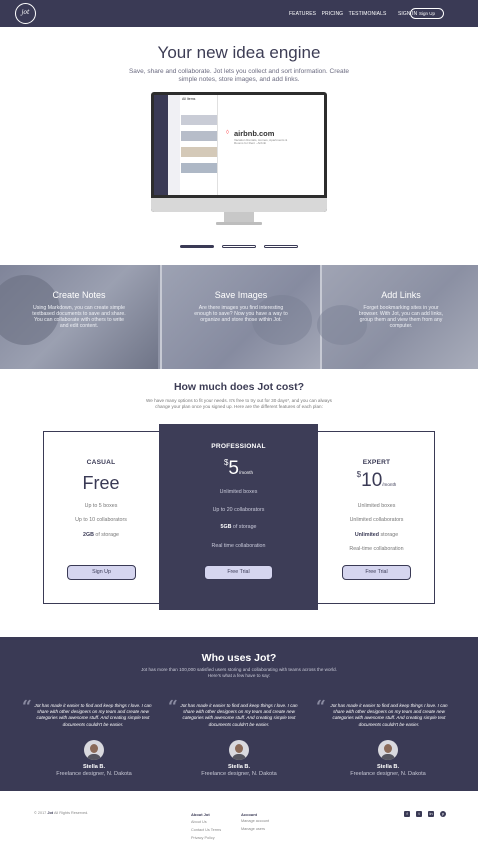 This screenshot has width=478, height=865. I want to click on nav-link-pricing: PRICING, so click(333, 14).